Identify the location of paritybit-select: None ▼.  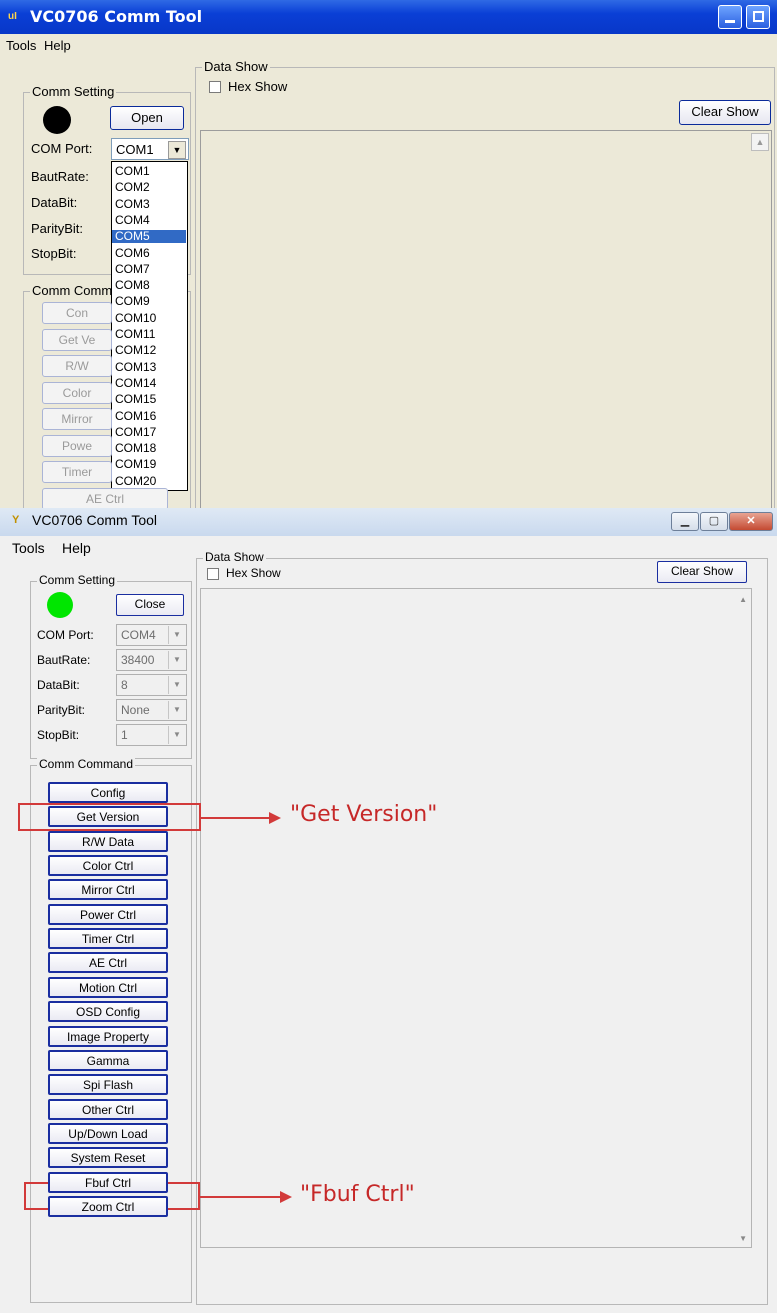
(151, 710).